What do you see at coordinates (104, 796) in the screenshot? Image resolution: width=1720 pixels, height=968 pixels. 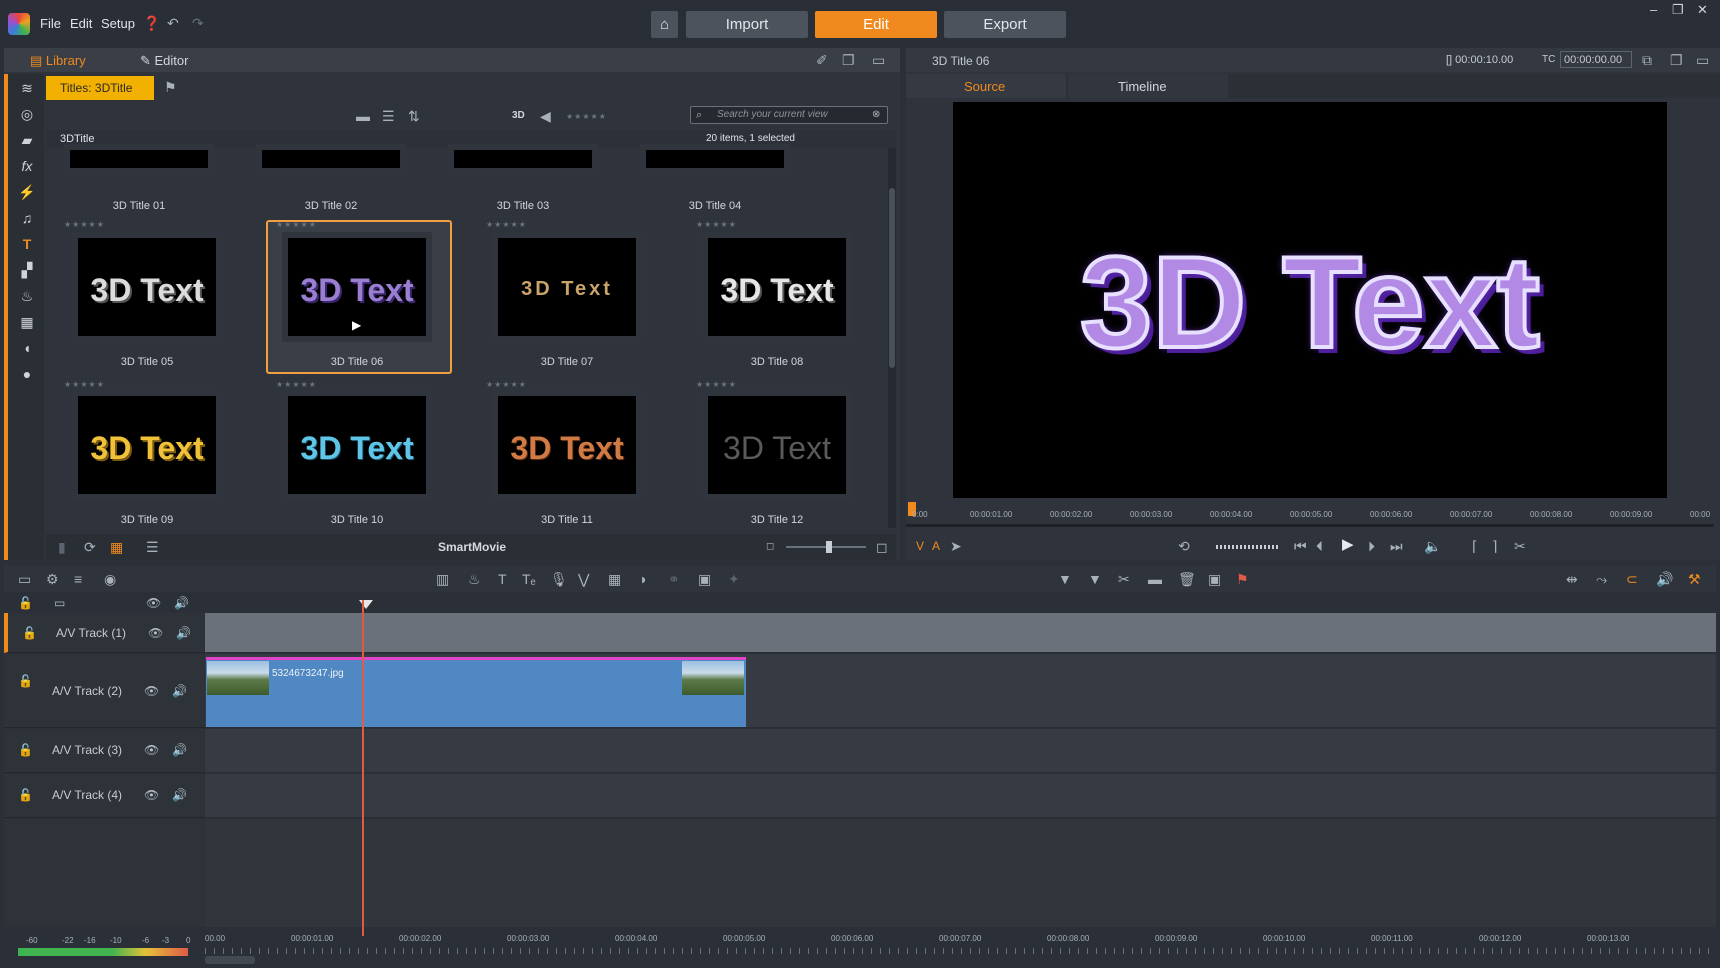 I see `track-header-4: 🔓 A/V Track (4) 👁 🔊` at bounding box center [104, 796].